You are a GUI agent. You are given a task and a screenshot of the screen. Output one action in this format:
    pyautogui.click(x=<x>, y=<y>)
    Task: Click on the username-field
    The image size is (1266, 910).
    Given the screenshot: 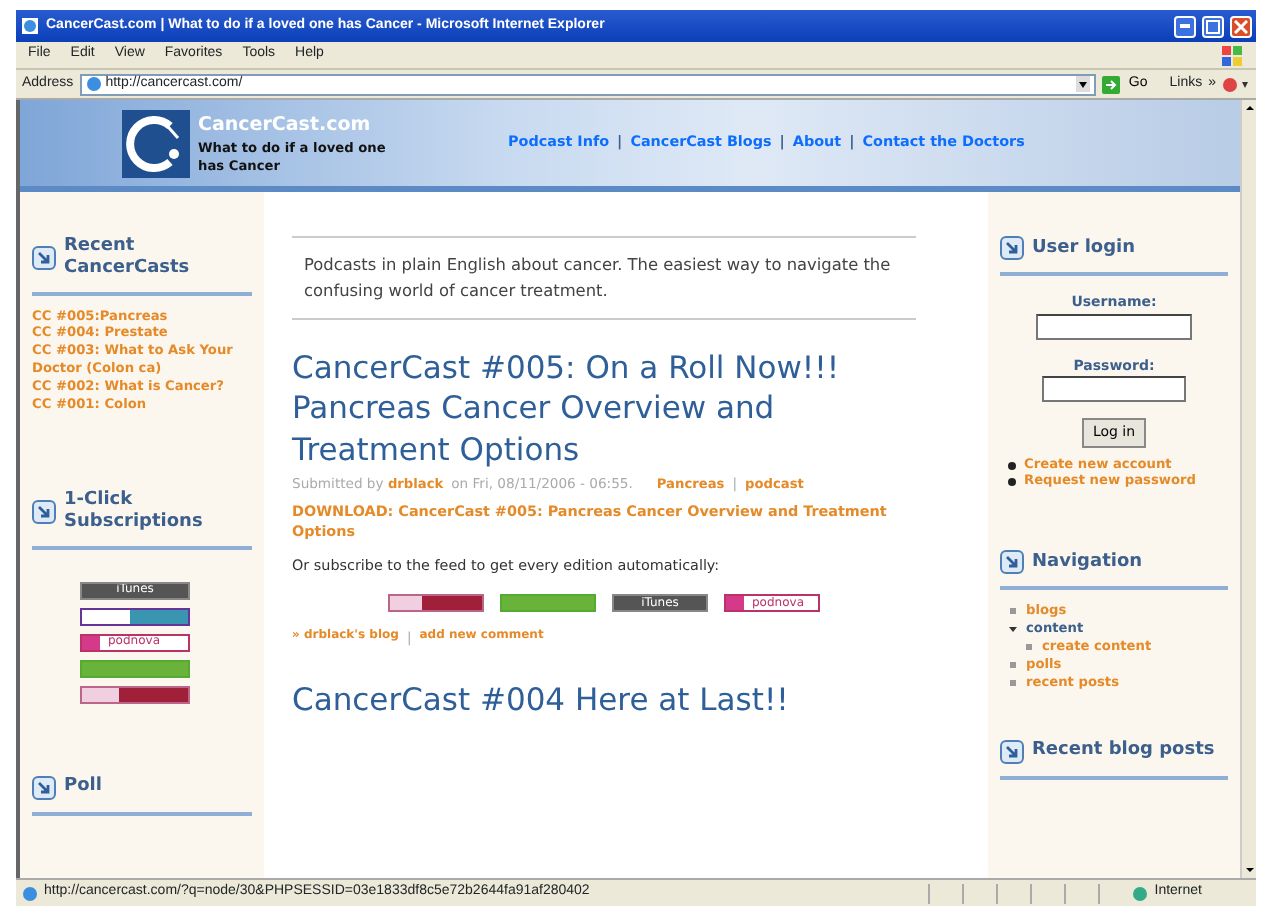 What is the action you would take?
    pyautogui.click(x=1114, y=326)
    